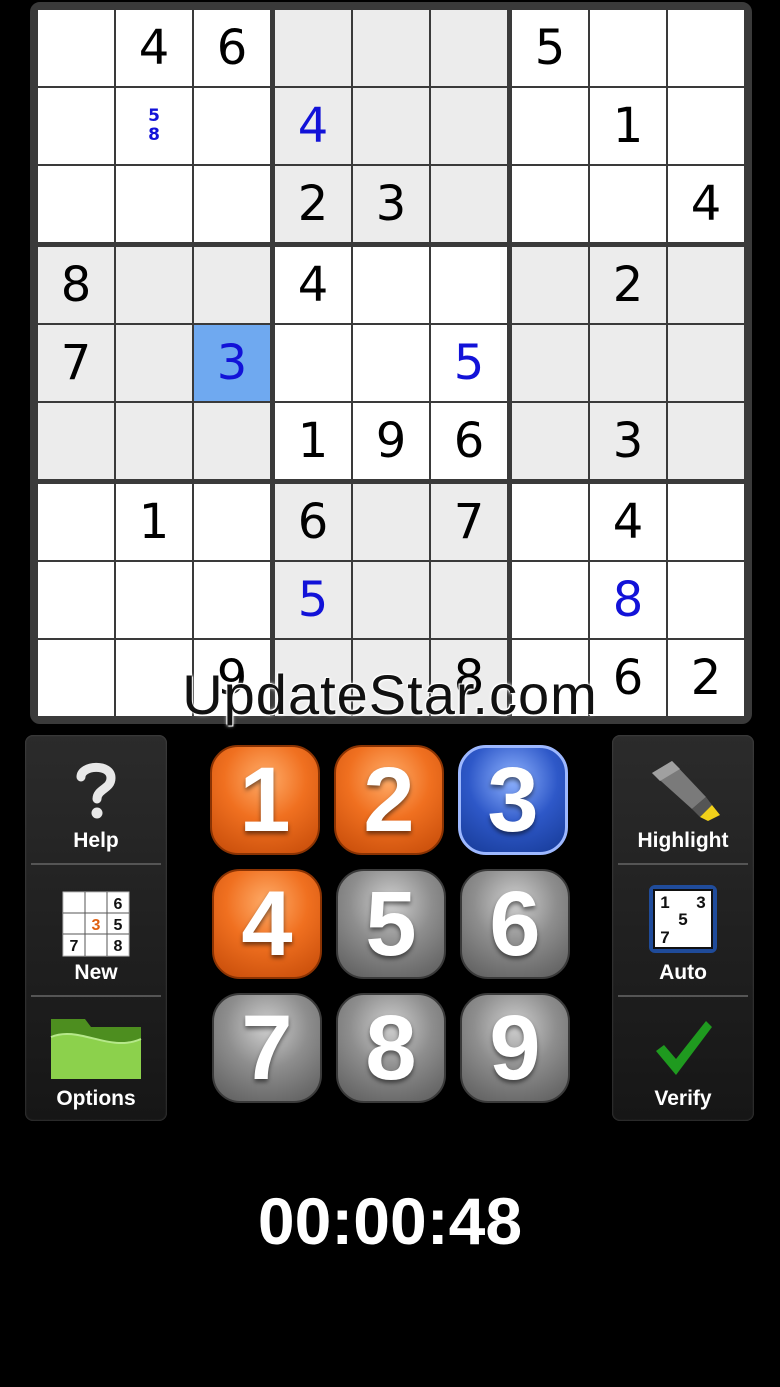  Describe the element at coordinates (684, 1048) in the screenshot. I see `checkmark-icon` at that location.